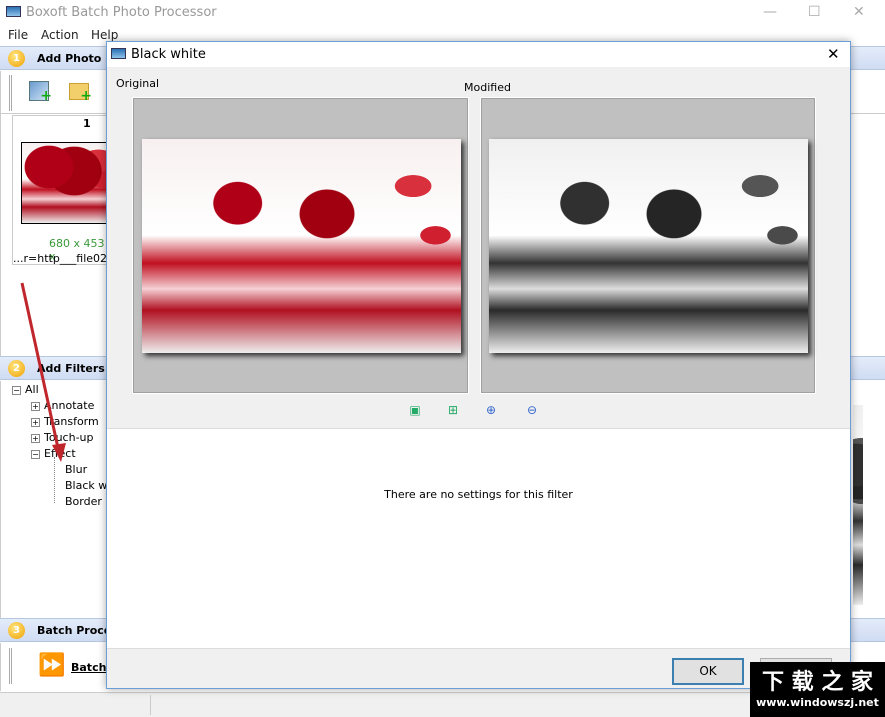 The image size is (885, 717). What do you see at coordinates (415, 410) in the screenshot?
I see `fit-icon: ▣` at bounding box center [415, 410].